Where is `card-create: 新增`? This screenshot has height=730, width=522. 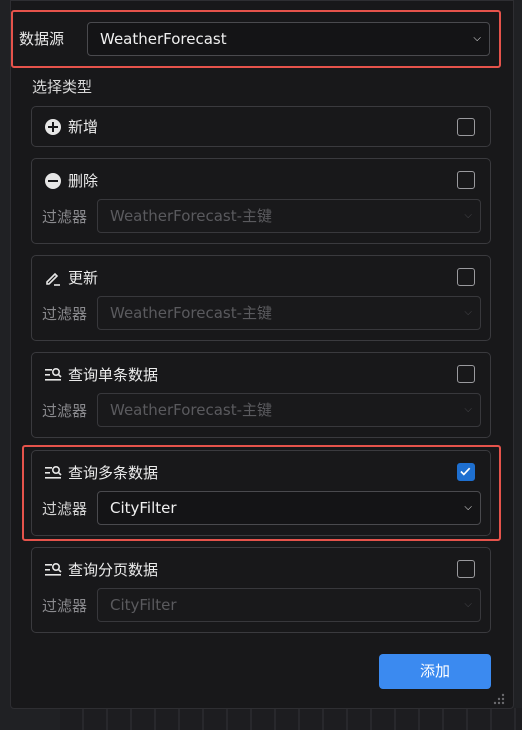
card-create: 新增 is located at coordinates (261, 126).